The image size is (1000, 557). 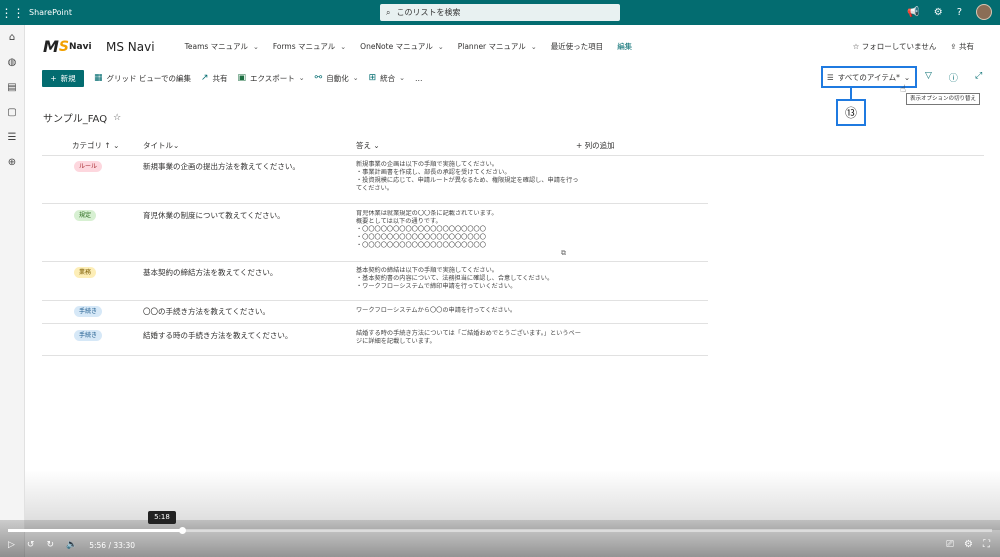 I want to click on logo-mark: M, so click(x=51, y=46).